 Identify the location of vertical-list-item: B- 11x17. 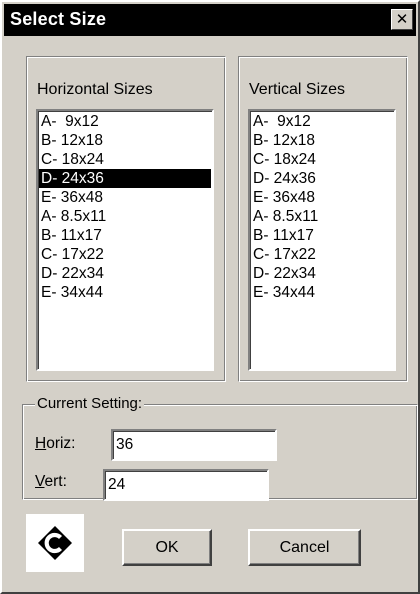
(322, 235).